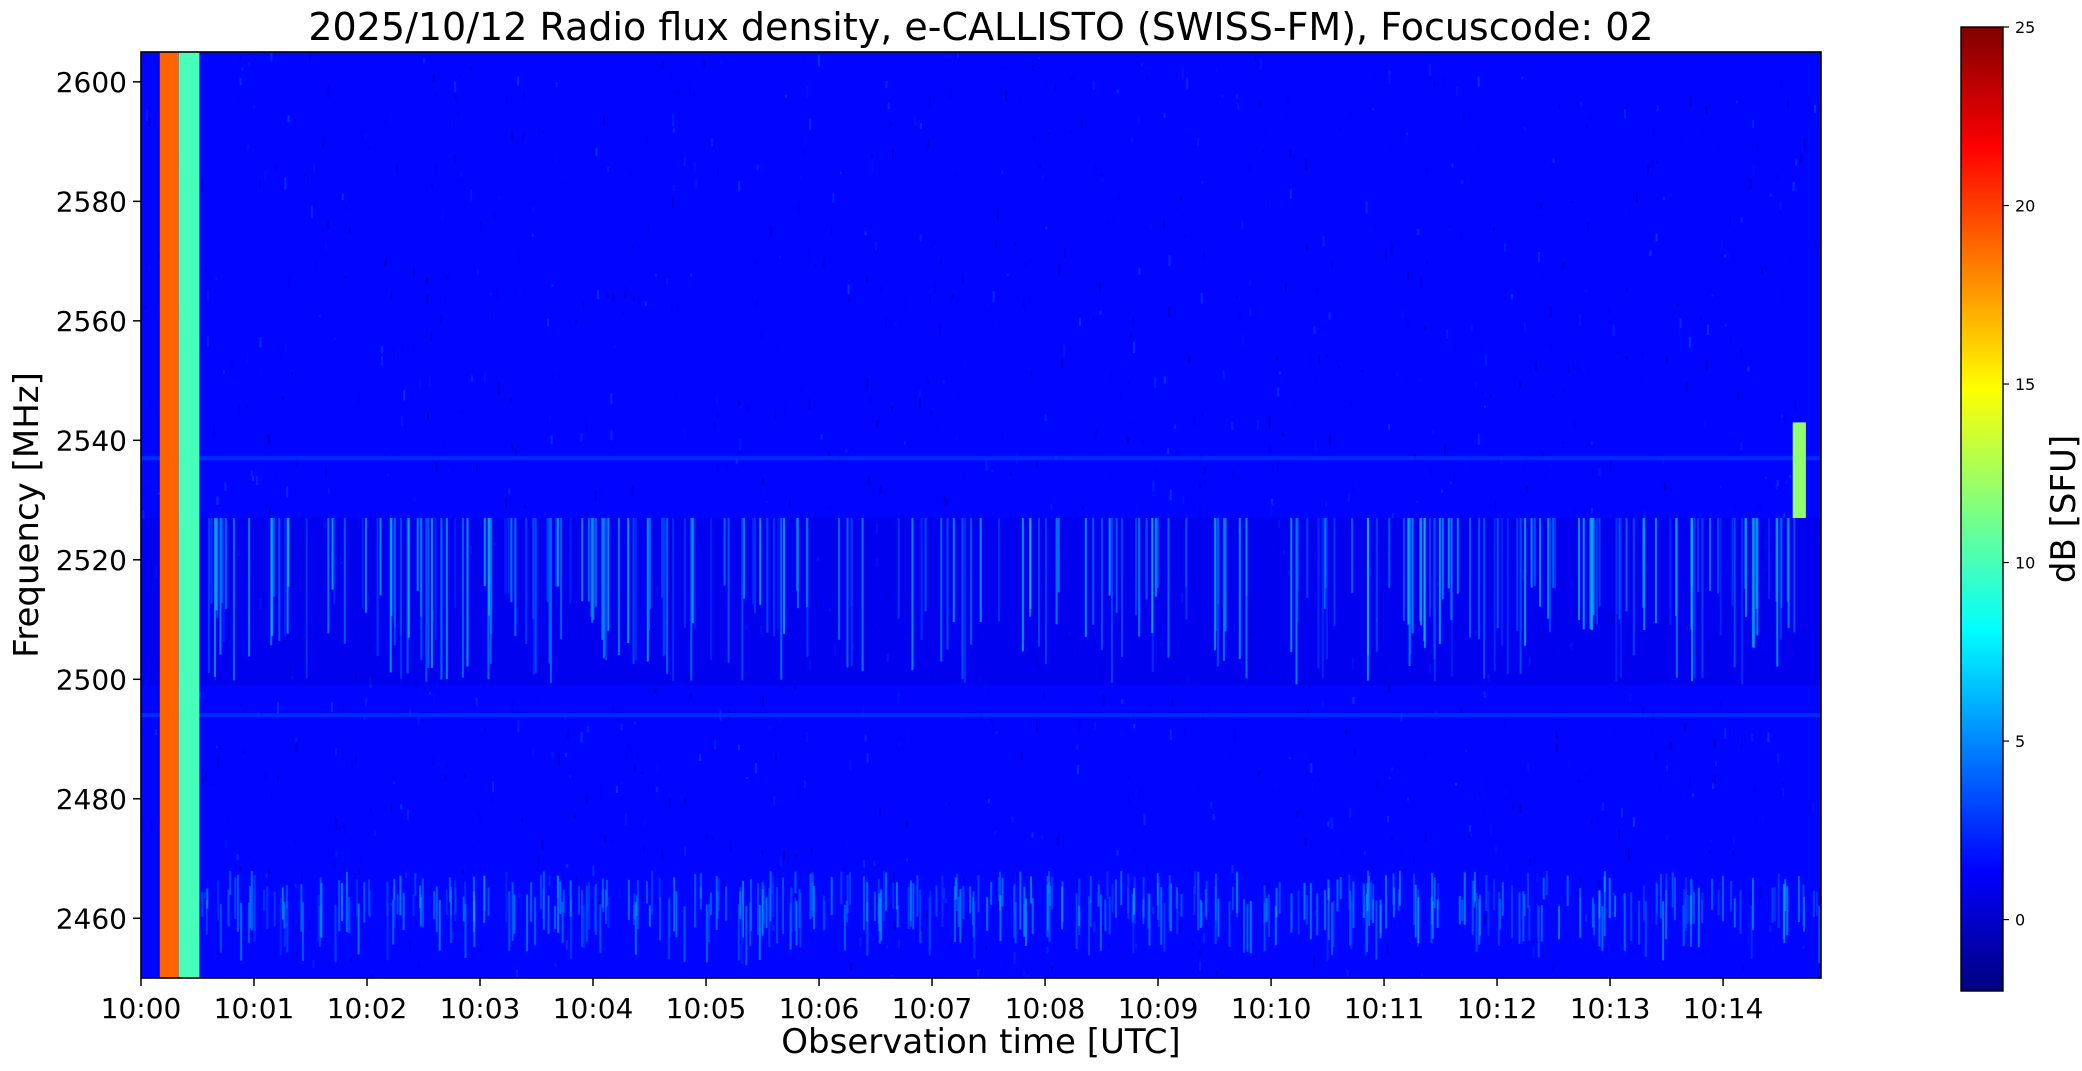 The image size is (2082, 1071). What do you see at coordinates (1271, 1008) in the screenshot?
I see `x-tick-label: 10:10` at bounding box center [1271, 1008].